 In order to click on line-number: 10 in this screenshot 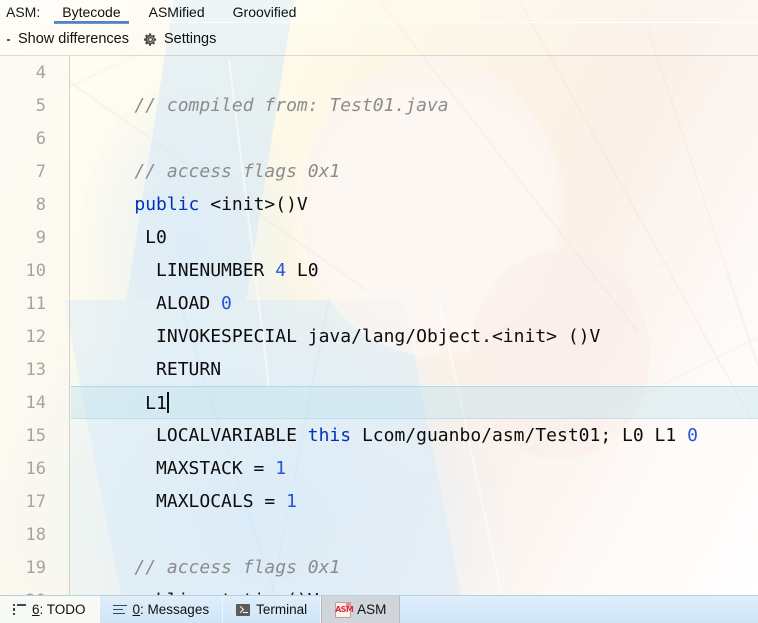, I will do `click(35, 270)`.